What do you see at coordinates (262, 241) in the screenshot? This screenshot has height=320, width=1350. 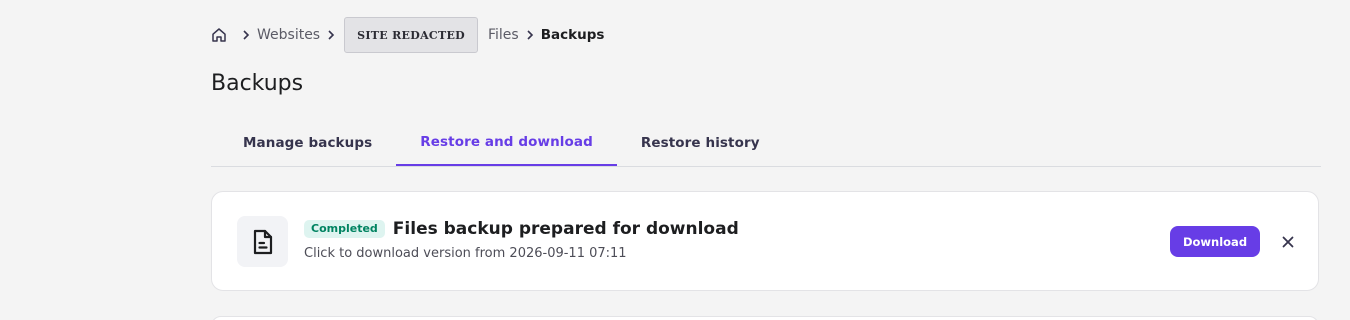 I see `file-document-icon` at bounding box center [262, 241].